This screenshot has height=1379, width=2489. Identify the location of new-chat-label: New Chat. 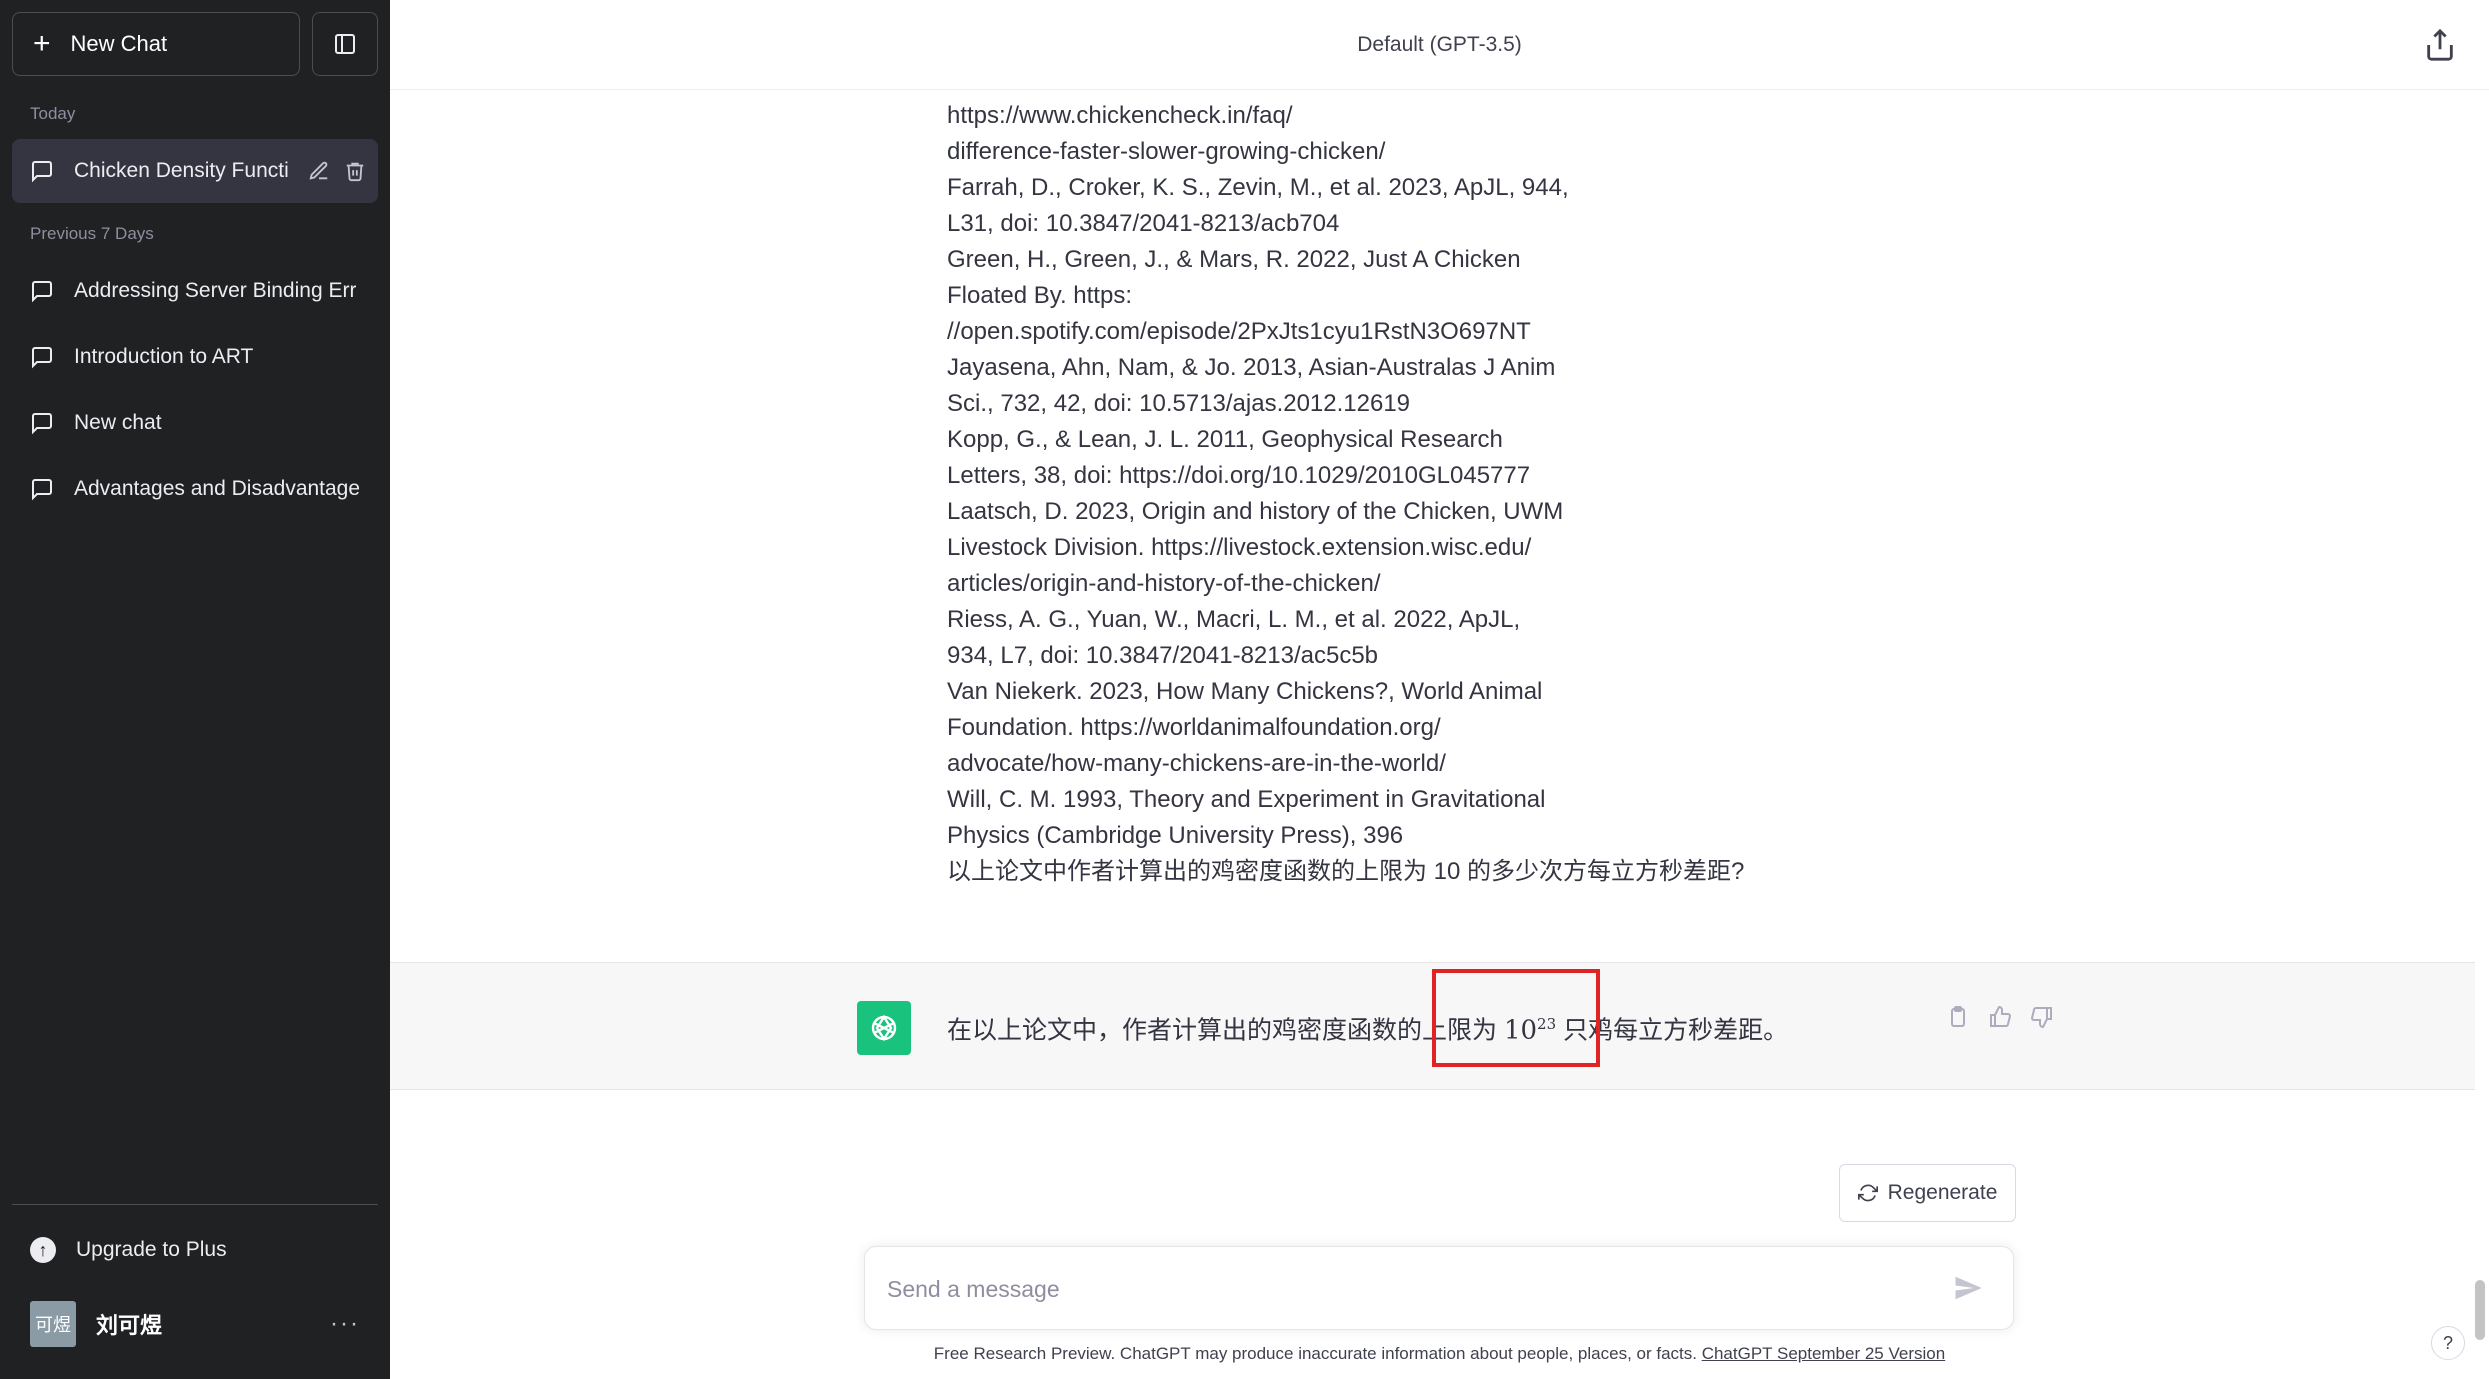
(119, 43).